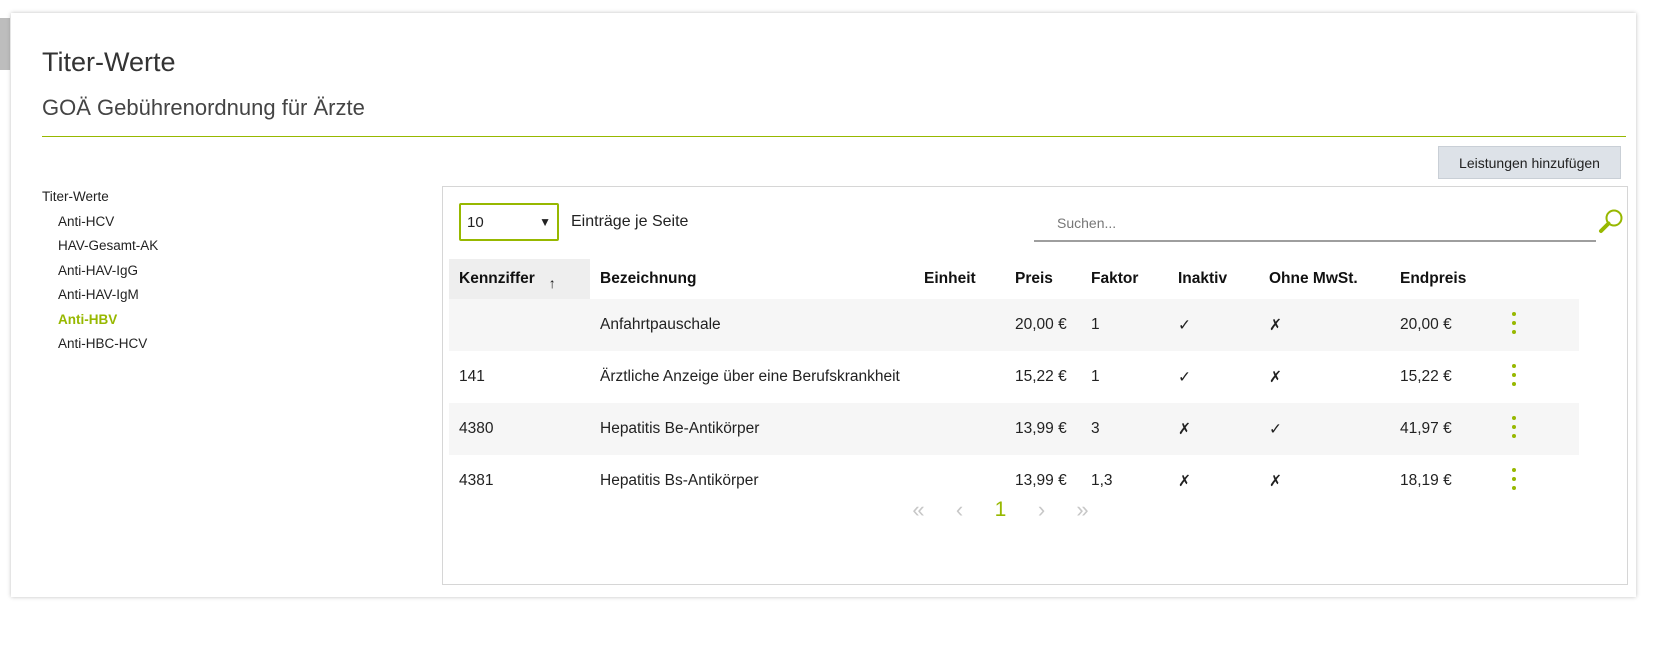 The width and height of the screenshot is (1675, 651). I want to click on chevron-down-icon: ▼, so click(545, 222).